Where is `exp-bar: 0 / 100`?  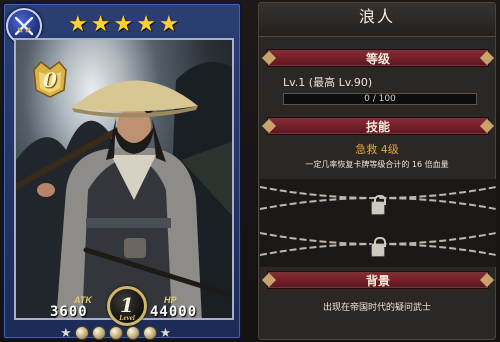 exp-bar: 0 / 100 is located at coordinates (380, 99).